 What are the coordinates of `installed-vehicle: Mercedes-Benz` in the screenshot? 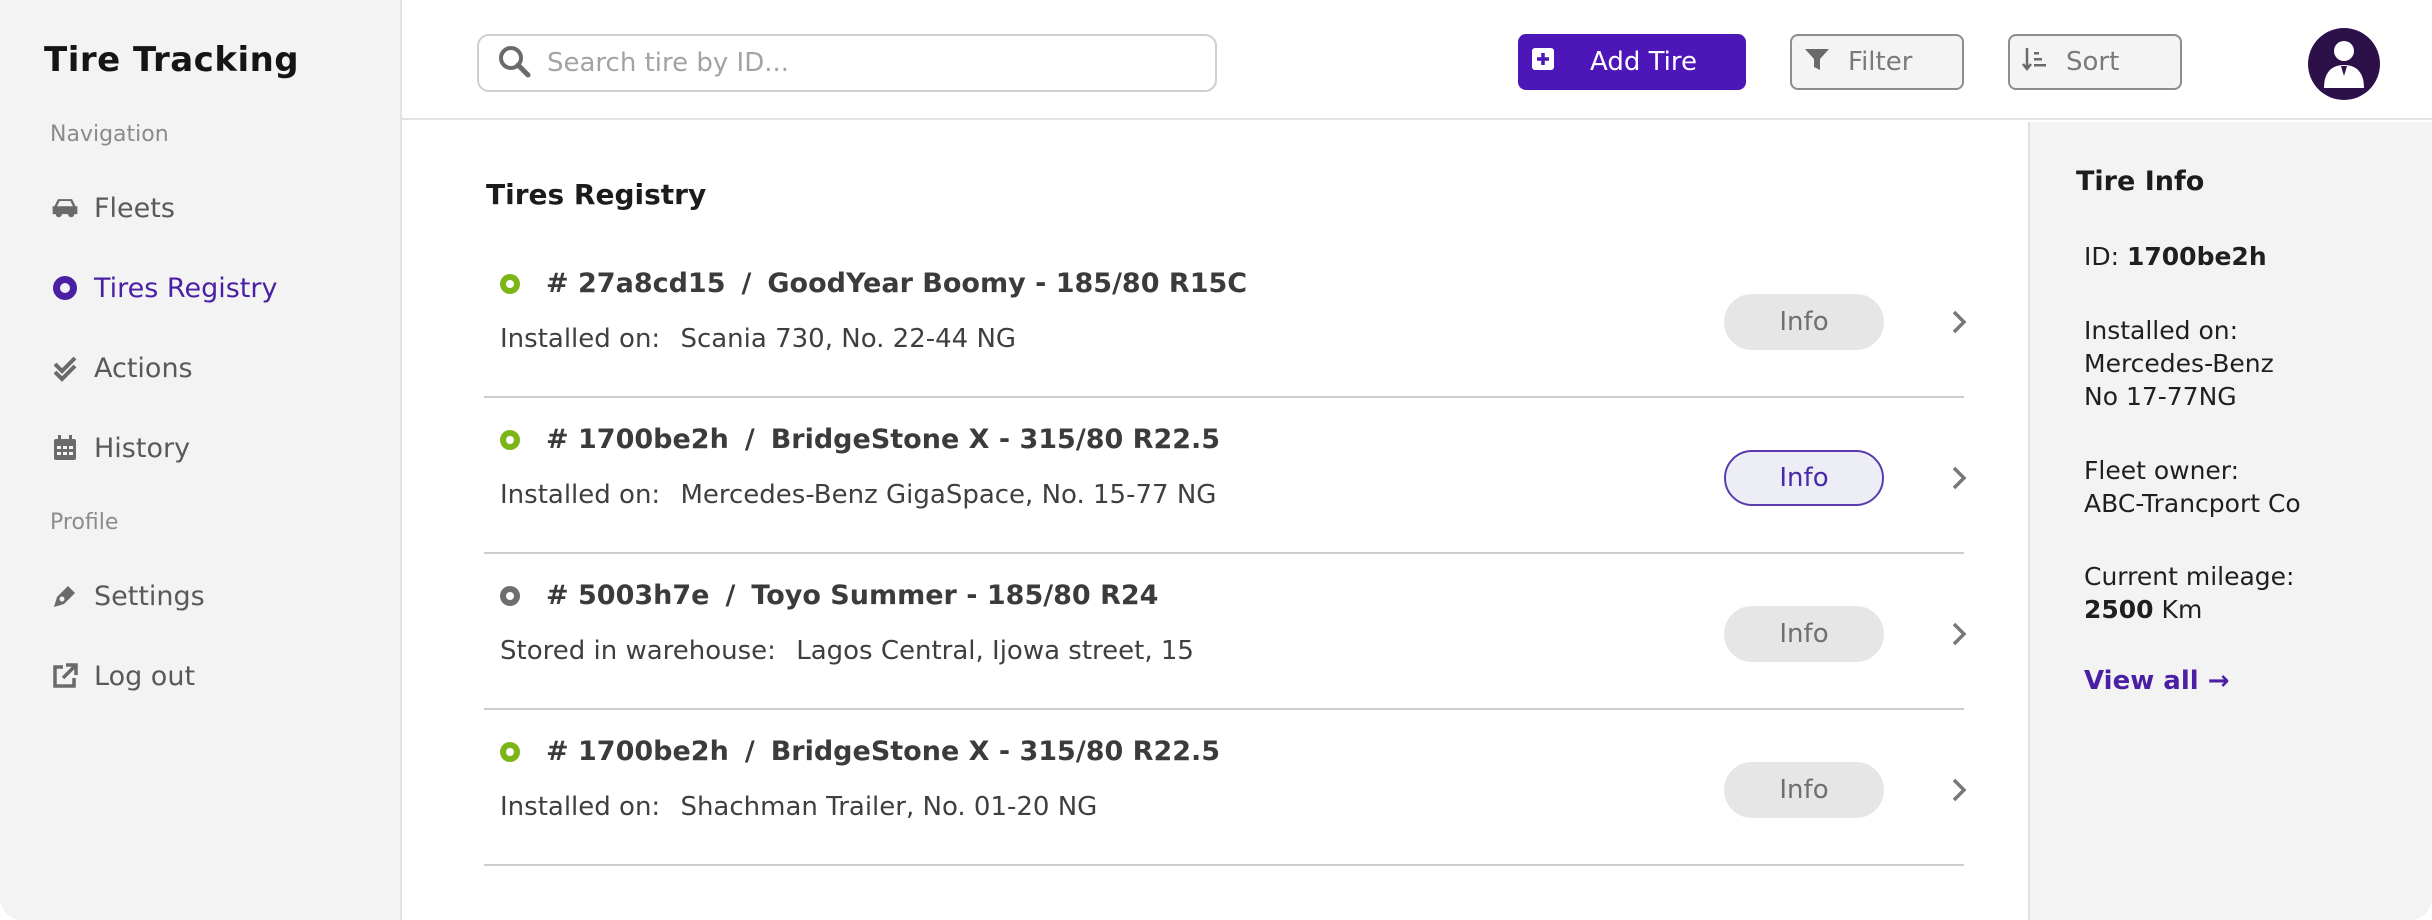 It's located at (2179, 363).